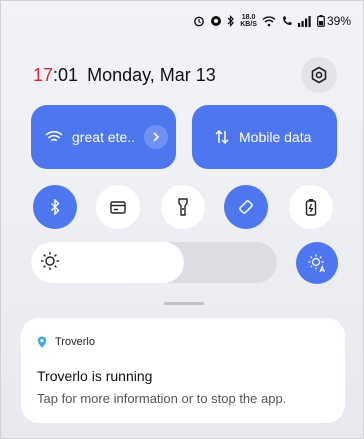 The width and height of the screenshot is (364, 439). I want to click on mobile-data-label: Mobile data, so click(275, 137).